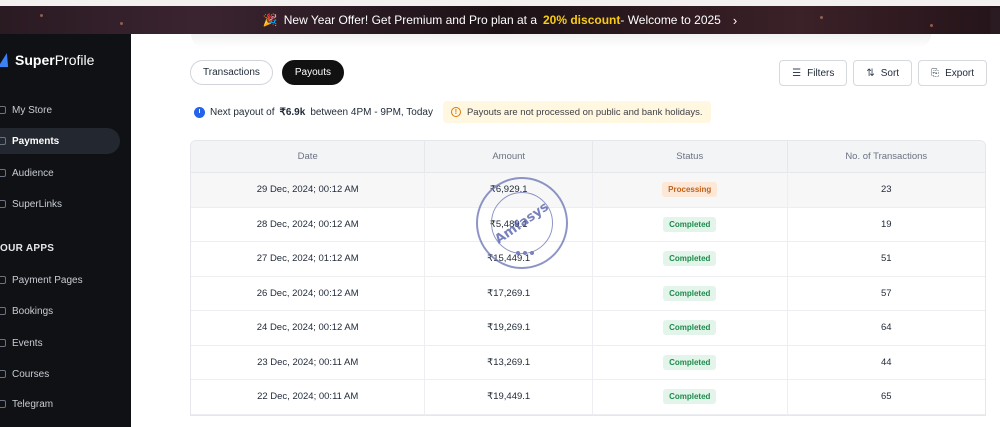 This screenshot has width=1000, height=427. I want to click on sidebar-item-payments: Payments, so click(60, 141).